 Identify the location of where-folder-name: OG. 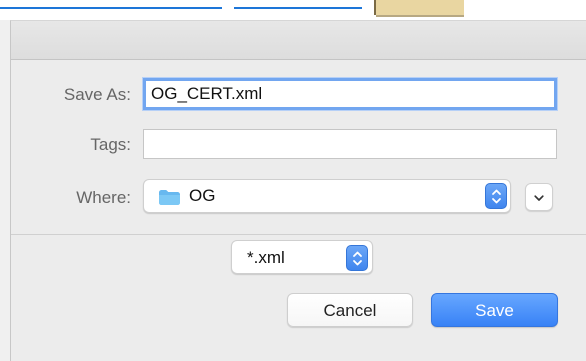
(202, 195).